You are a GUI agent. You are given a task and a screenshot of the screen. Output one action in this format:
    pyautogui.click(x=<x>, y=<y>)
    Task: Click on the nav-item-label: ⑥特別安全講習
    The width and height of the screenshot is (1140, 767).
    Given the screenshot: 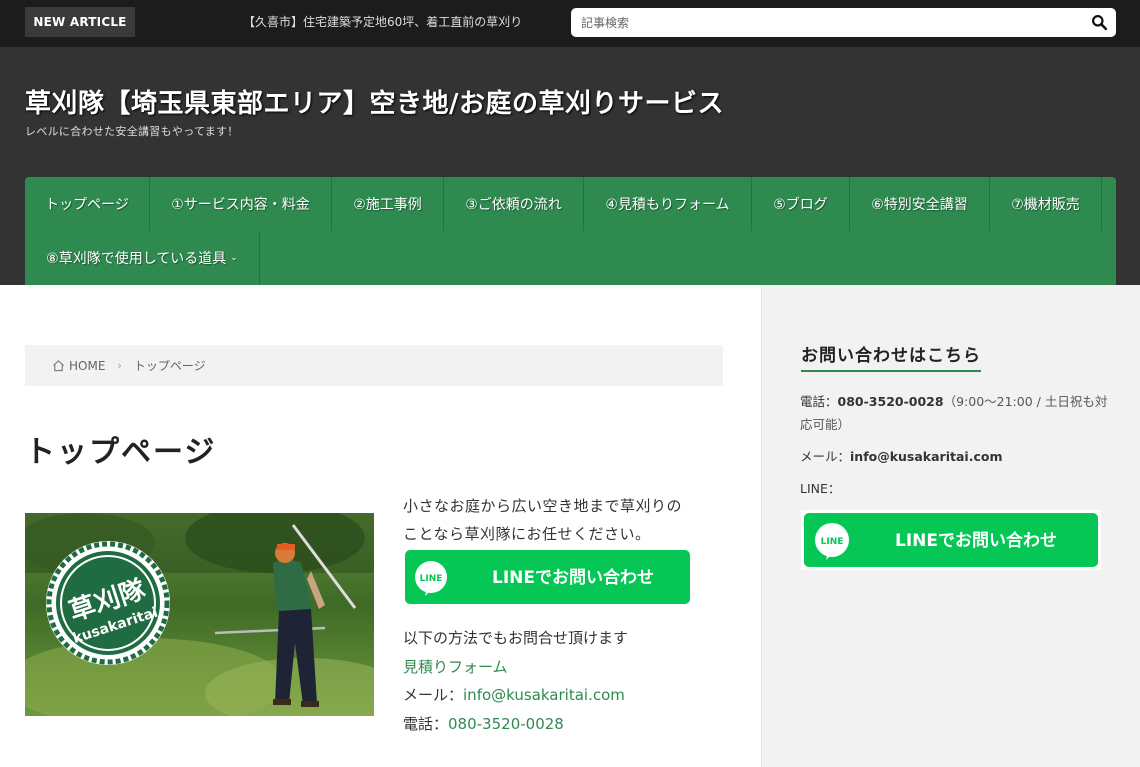 What is the action you would take?
    pyautogui.click(x=919, y=205)
    